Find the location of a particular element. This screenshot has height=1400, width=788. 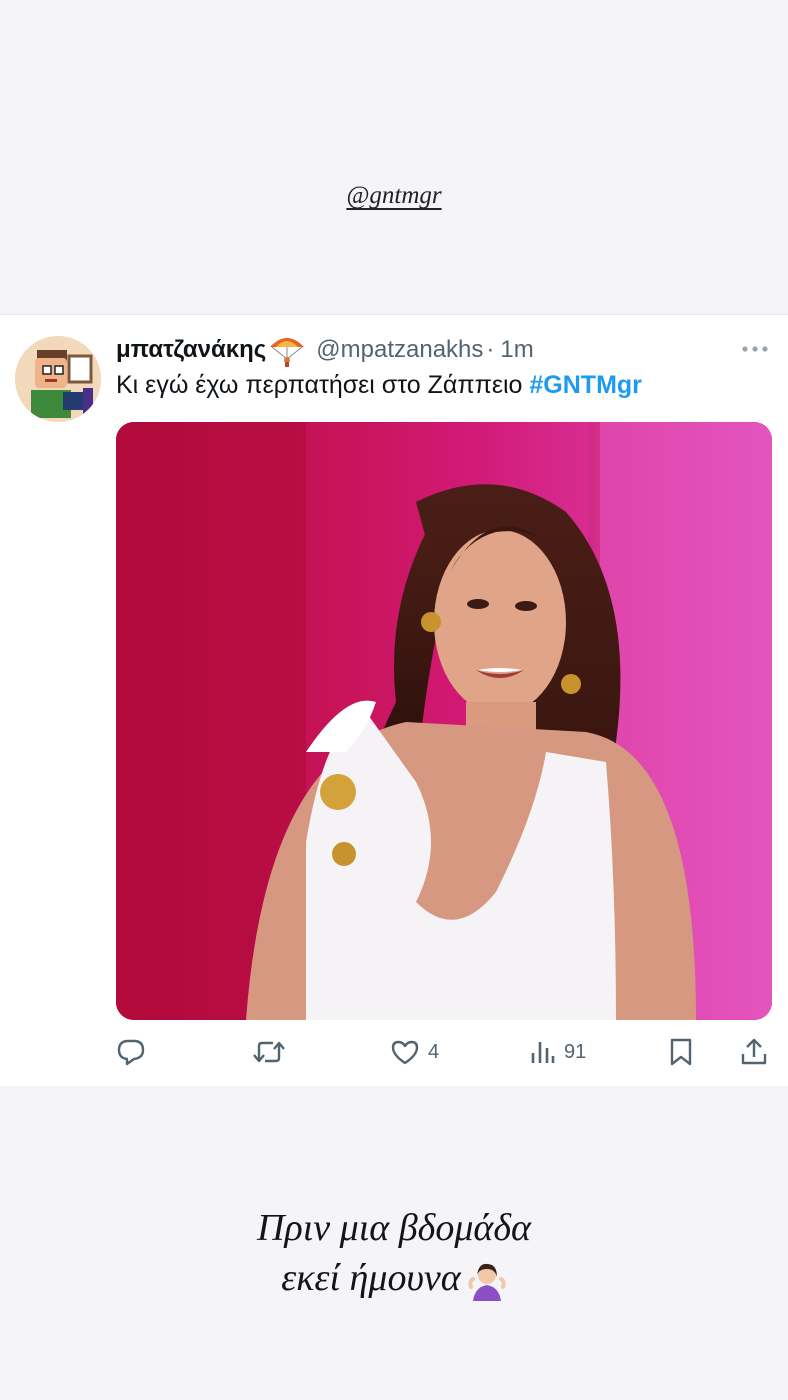

heart-icon is located at coordinates (405, 1052).